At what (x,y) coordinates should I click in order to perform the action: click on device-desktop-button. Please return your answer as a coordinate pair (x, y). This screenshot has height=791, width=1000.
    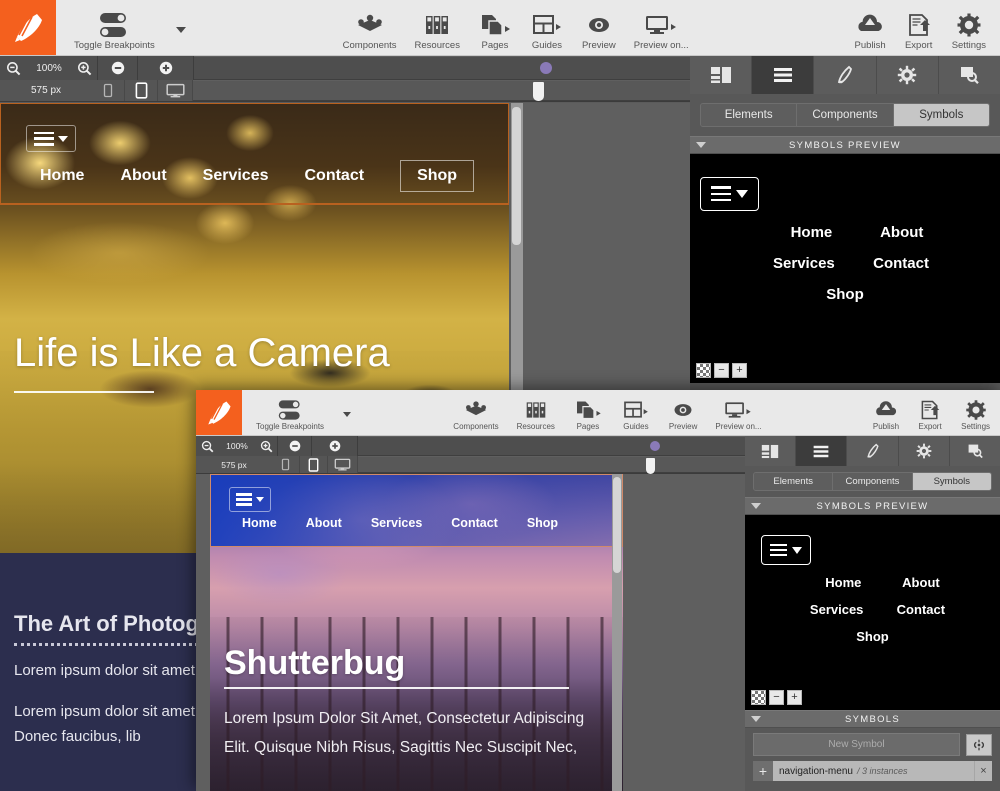
    Looking at the image, I should click on (175, 90).